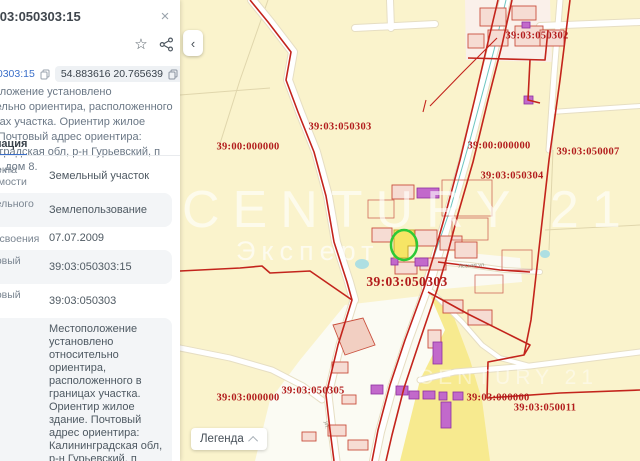 The image size is (640, 461). What do you see at coordinates (90, 266) in the screenshot?
I see `info-row-value: 39:03:050303:15` at bounding box center [90, 266].